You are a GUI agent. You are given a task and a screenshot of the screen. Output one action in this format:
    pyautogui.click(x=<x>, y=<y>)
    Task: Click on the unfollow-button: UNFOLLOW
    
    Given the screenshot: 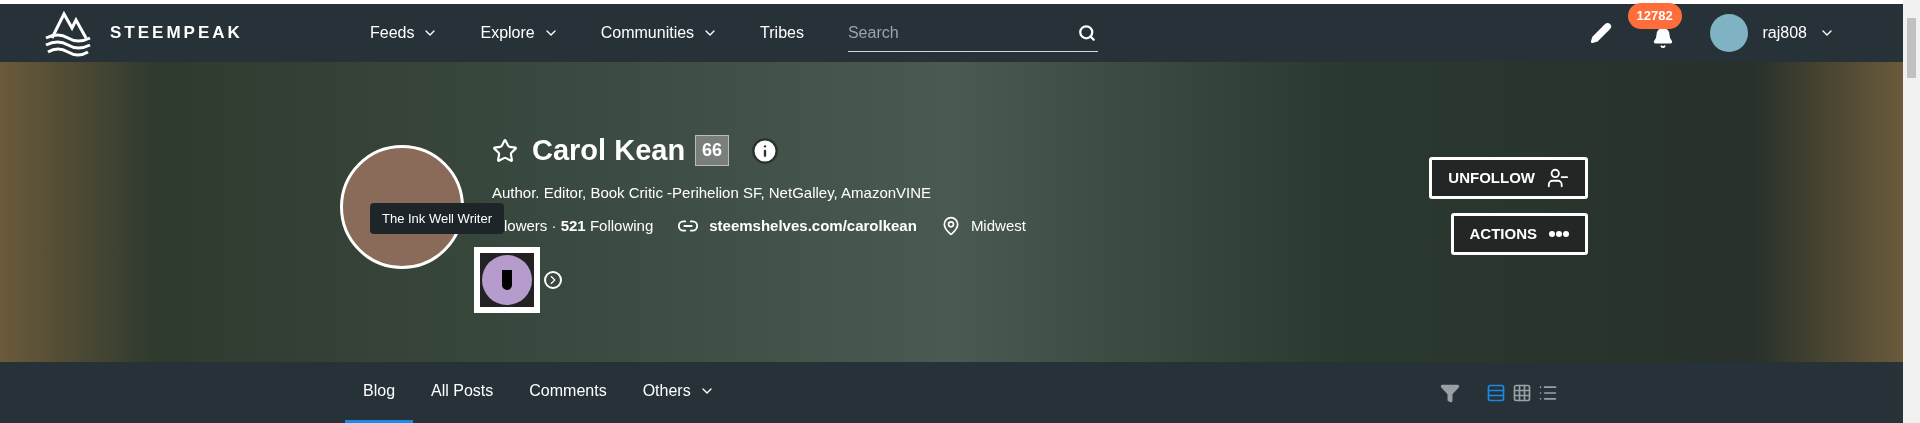 What is the action you would take?
    pyautogui.click(x=1508, y=178)
    